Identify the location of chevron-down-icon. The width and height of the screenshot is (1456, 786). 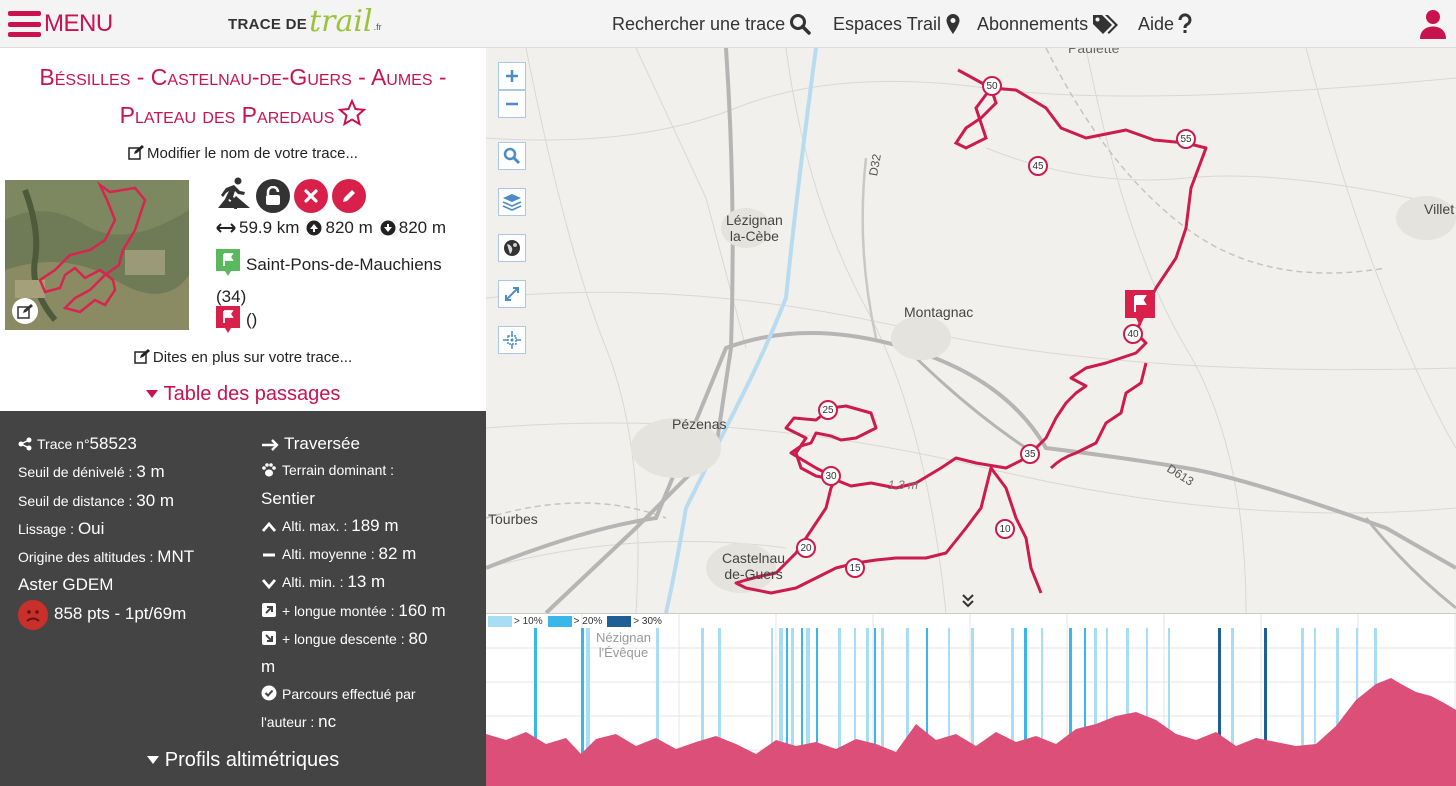
(269, 584).